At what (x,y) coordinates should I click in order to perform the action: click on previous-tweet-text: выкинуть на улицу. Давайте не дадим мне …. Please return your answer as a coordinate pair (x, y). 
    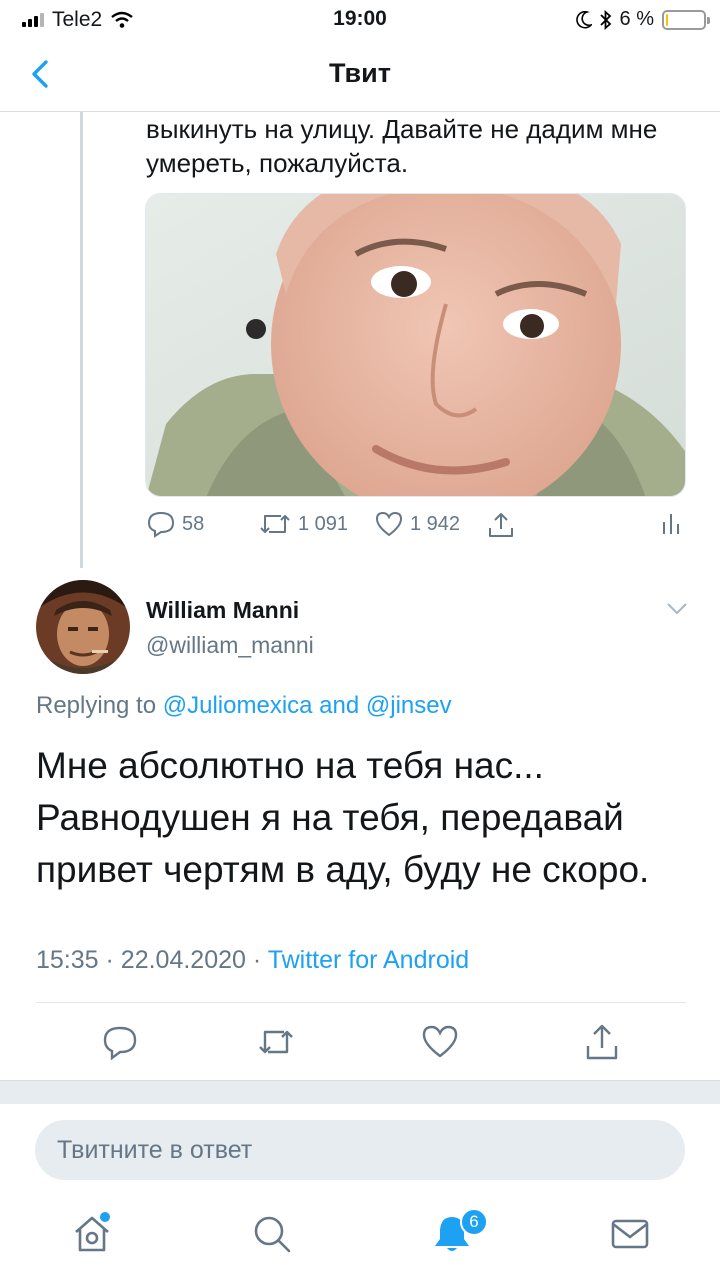
    Looking at the image, I should click on (402, 146).